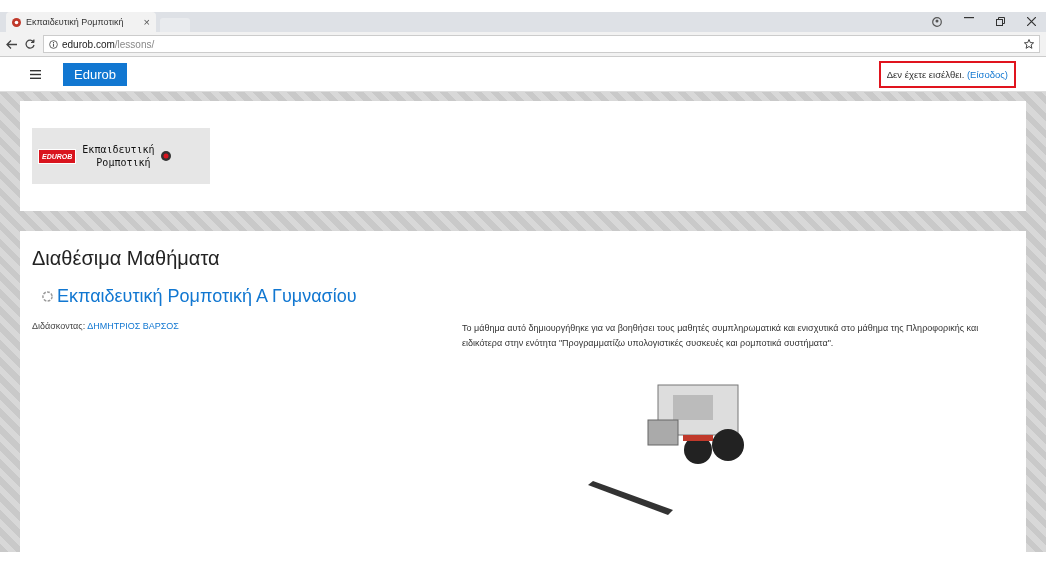 The width and height of the screenshot is (1046, 563). Describe the element at coordinates (721, 336) in the screenshot. I see `course-description: Το μάθημα αυτό δημιουργήθηκε για να βοηθήσει τους μαθητές συμπληρωματικά και ενισχυτικά στο μάθημα της Πληροφορικής και ειδικότερα στην ενότητα "Προγραμματίζω υπολογιστικές συσκευές και ρομποτικά συστήματα".` at that location.